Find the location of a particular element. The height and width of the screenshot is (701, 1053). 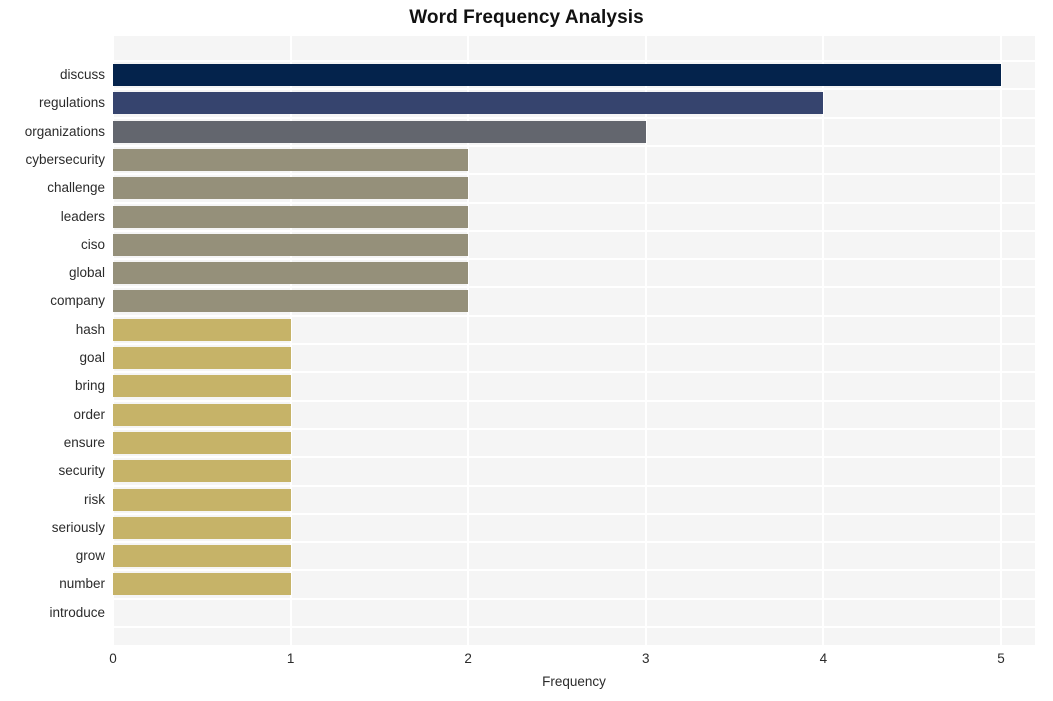

chart-title: Word Frequency Analysis is located at coordinates (526, 17).